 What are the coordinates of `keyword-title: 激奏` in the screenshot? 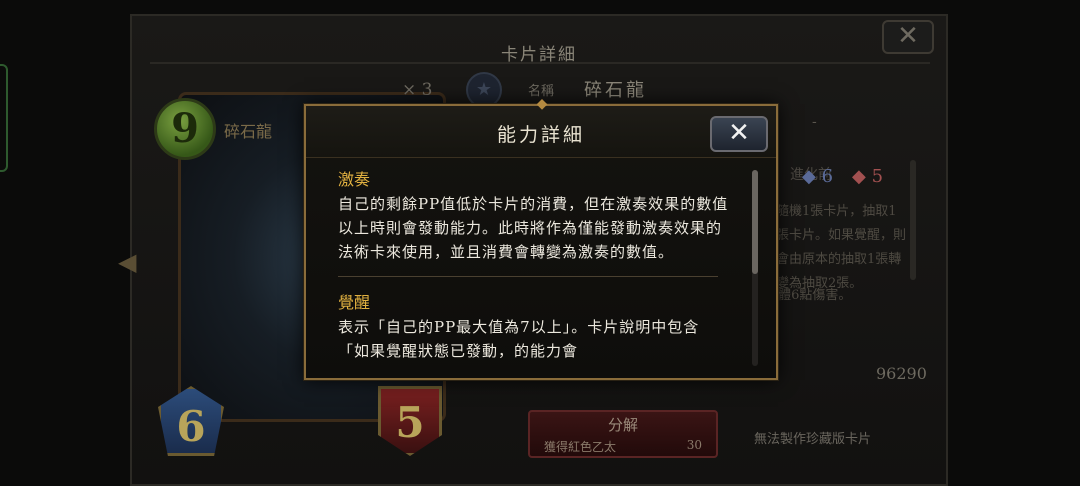 It's located at (354, 179).